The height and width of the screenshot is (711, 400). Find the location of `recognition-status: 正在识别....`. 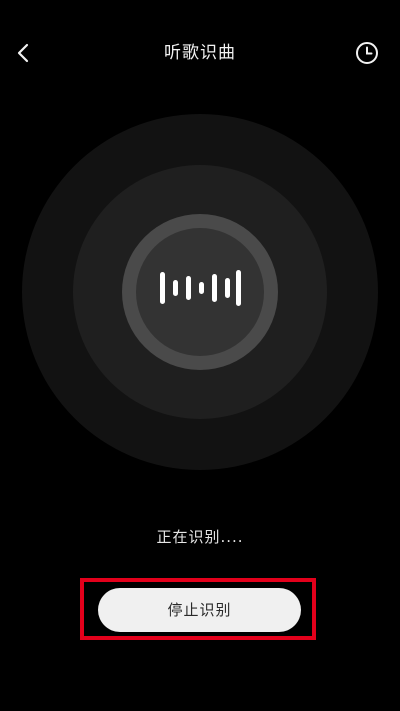

recognition-status: 正在识别.... is located at coordinates (200, 537).